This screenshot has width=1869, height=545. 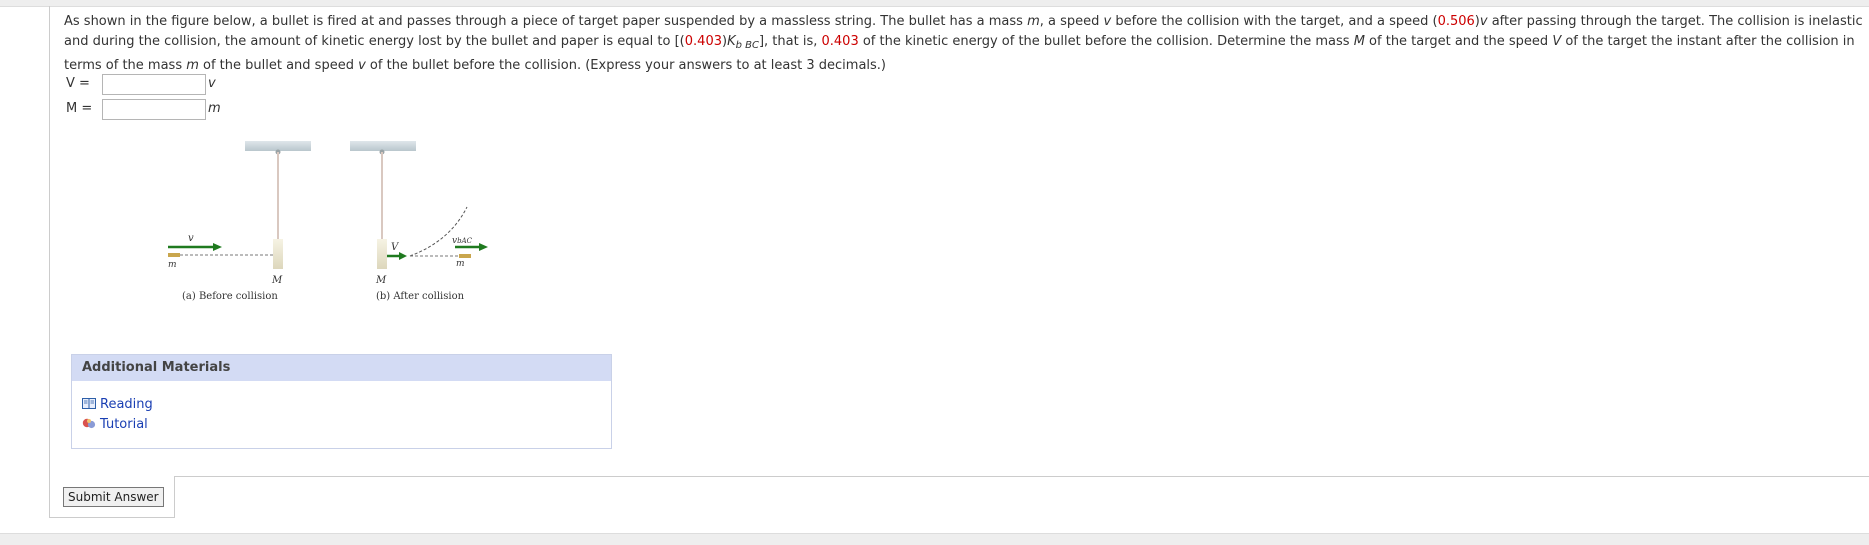 What do you see at coordinates (212, 83) in the screenshot?
I see `answer-unit-V: v` at bounding box center [212, 83].